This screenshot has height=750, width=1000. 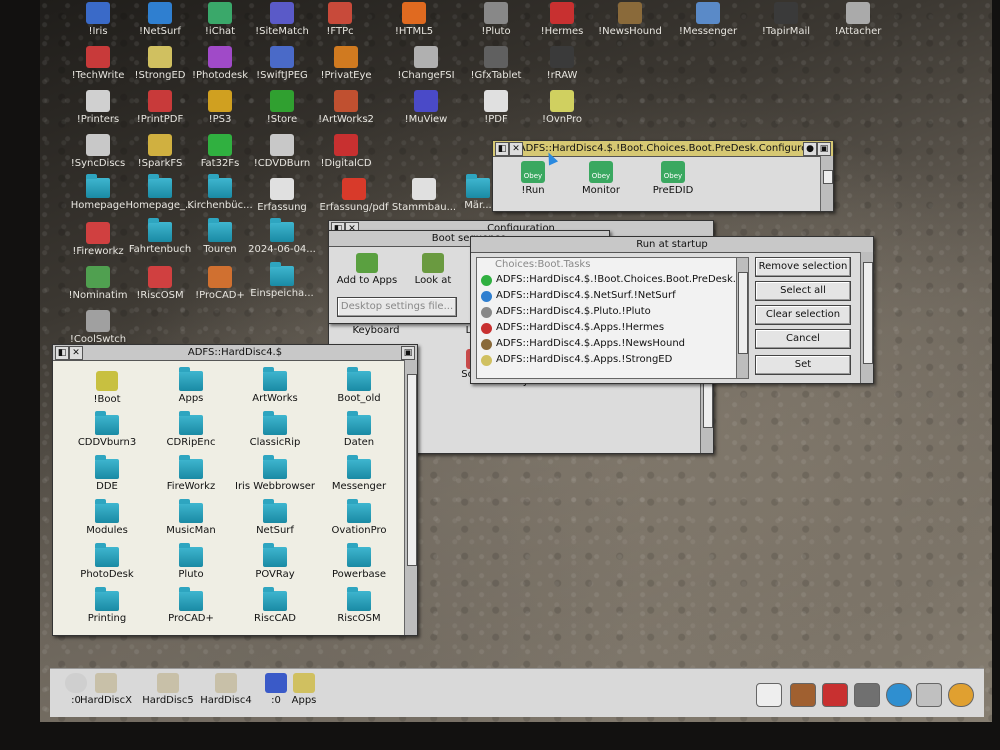 I want to click on iconbar-device: HardDisc5, so click(x=168, y=689).